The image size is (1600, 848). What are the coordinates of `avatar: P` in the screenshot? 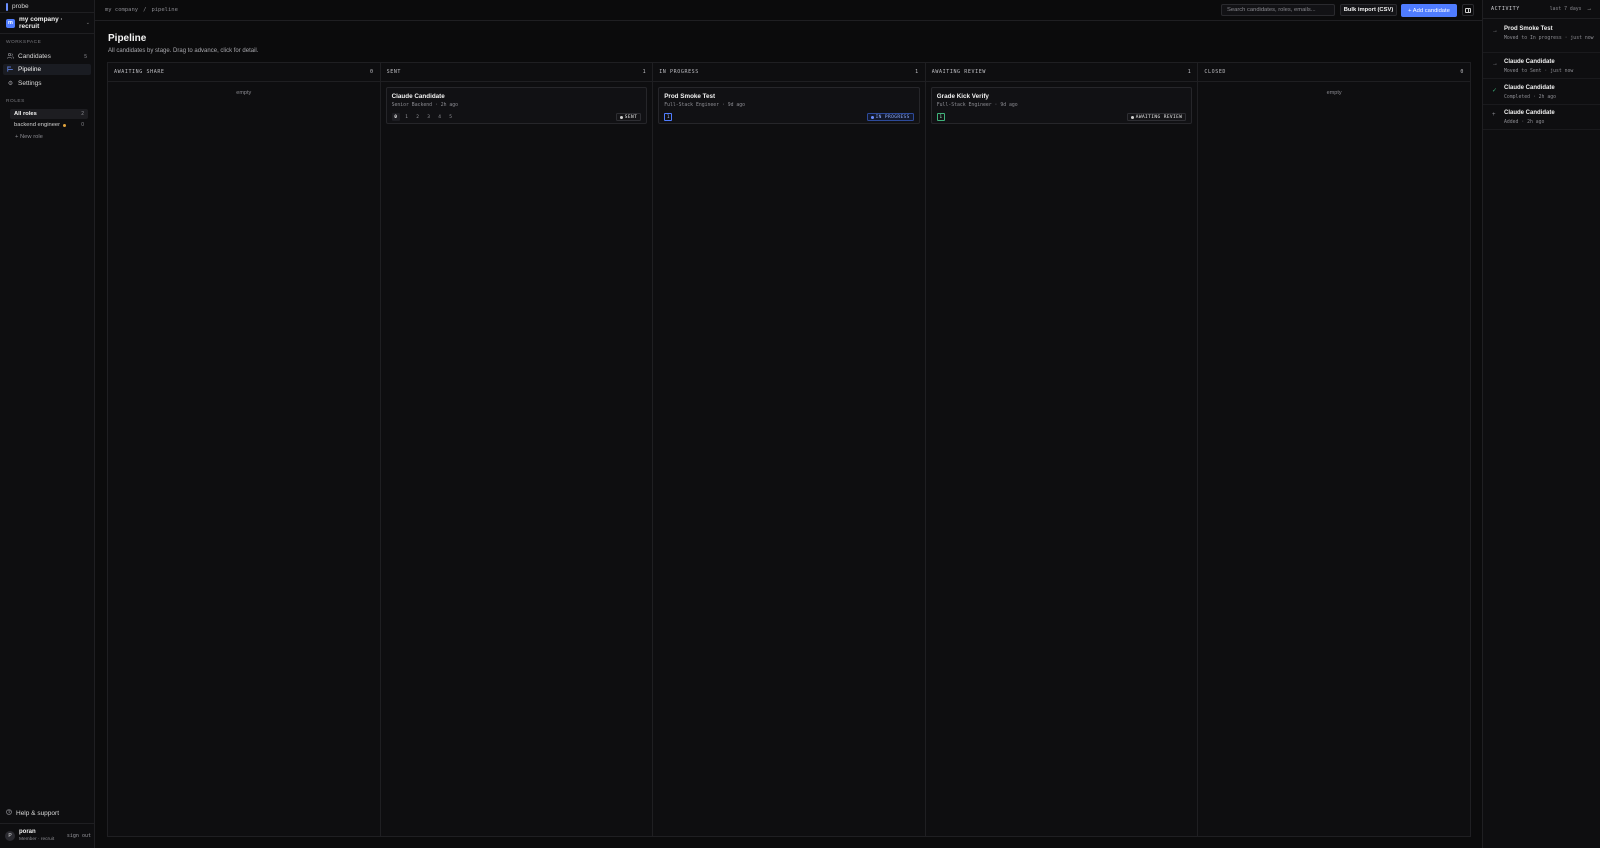 It's located at (10, 836).